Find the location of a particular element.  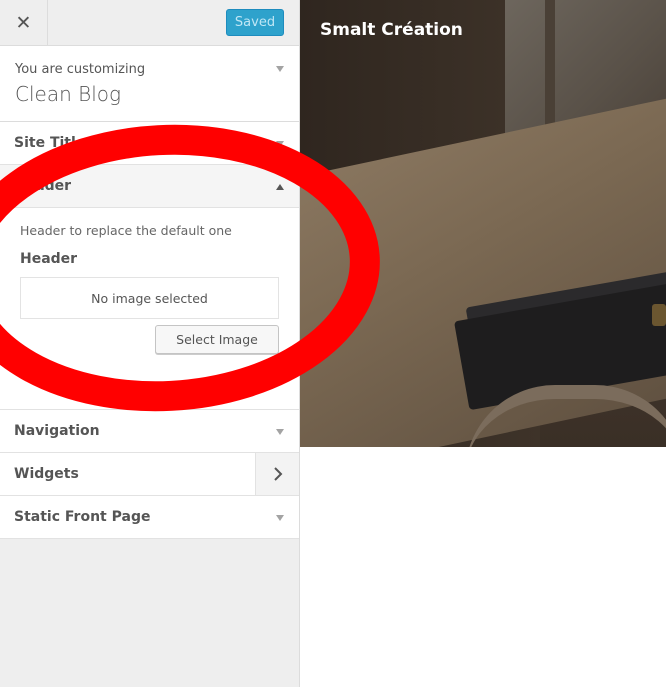

site-title: Smalt Création is located at coordinates (391, 30).